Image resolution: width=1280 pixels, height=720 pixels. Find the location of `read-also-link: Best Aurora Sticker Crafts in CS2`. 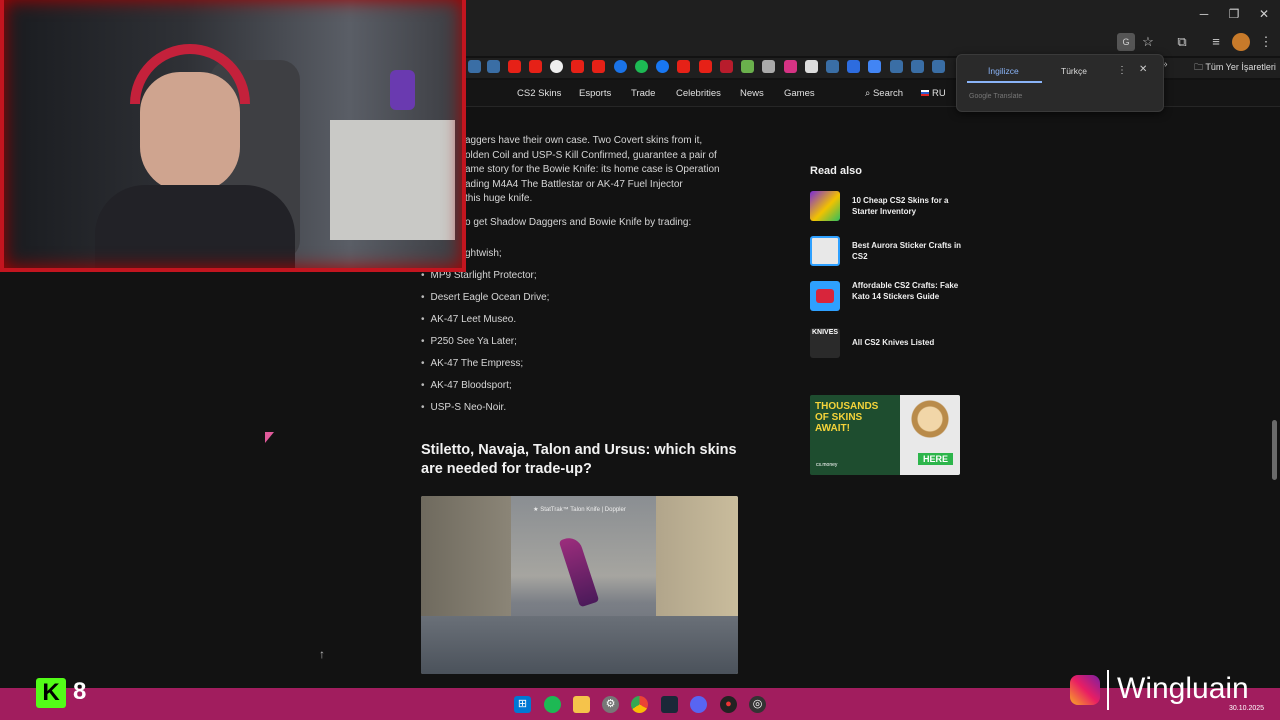

read-also-link: Best Aurora Sticker Crafts in CS2 is located at coordinates (907, 251).